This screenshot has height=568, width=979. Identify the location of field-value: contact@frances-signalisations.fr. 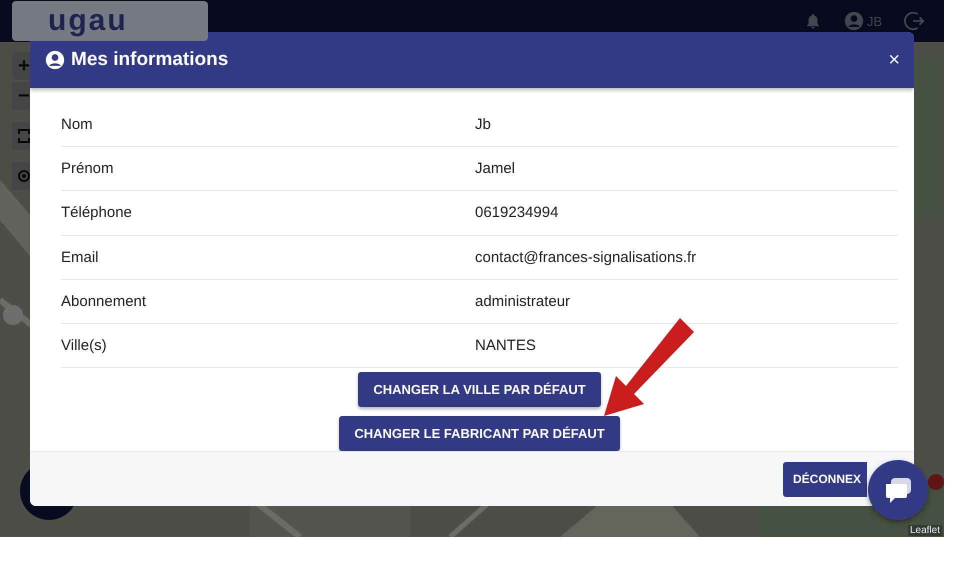
(586, 257).